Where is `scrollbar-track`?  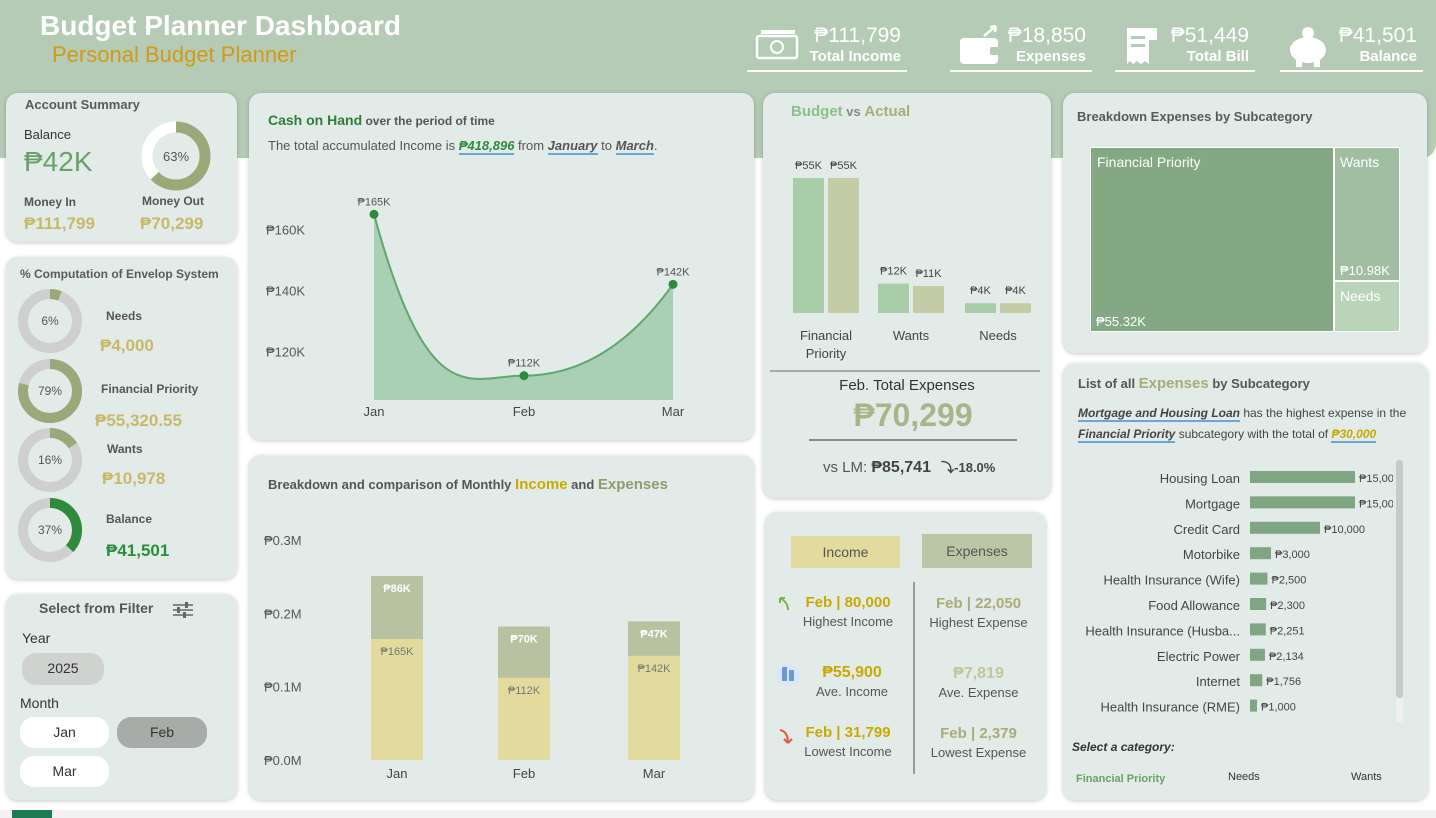 scrollbar-track is located at coordinates (1399, 591).